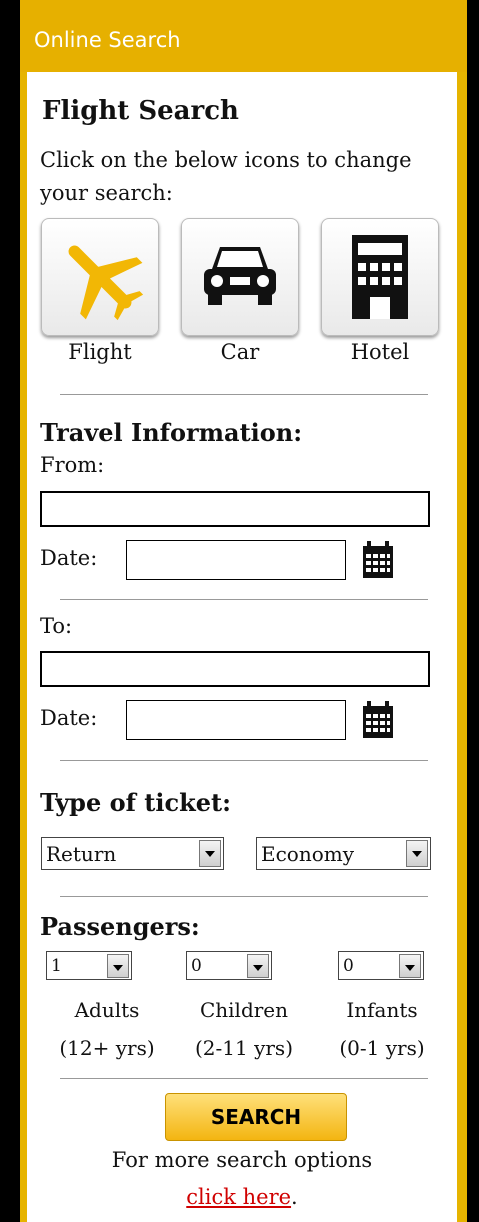 The image size is (479, 1222). What do you see at coordinates (56, 965) in the screenshot?
I see `adults-value: 1` at bounding box center [56, 965].